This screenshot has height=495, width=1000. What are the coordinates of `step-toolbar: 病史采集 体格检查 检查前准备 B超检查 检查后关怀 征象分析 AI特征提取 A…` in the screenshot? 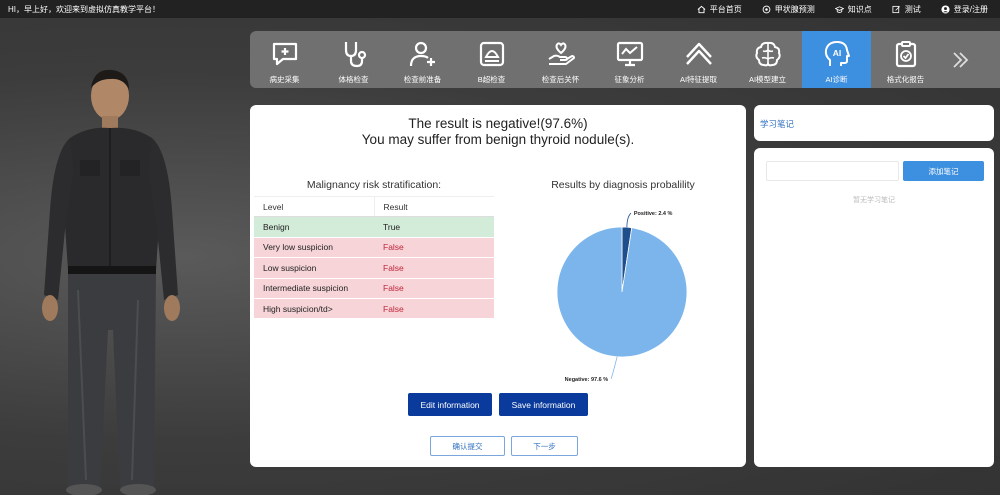 It's located at (625, 59).